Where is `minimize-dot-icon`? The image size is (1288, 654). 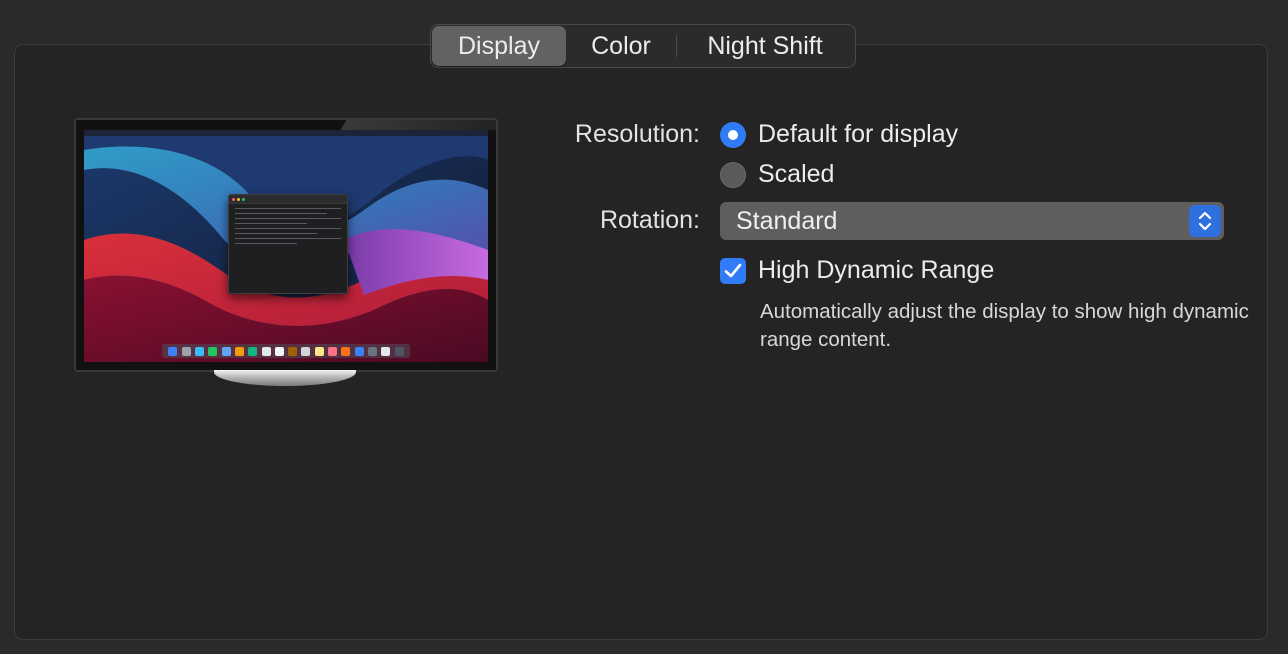
minimize-dot-icon is located at coordinates (238, 199).